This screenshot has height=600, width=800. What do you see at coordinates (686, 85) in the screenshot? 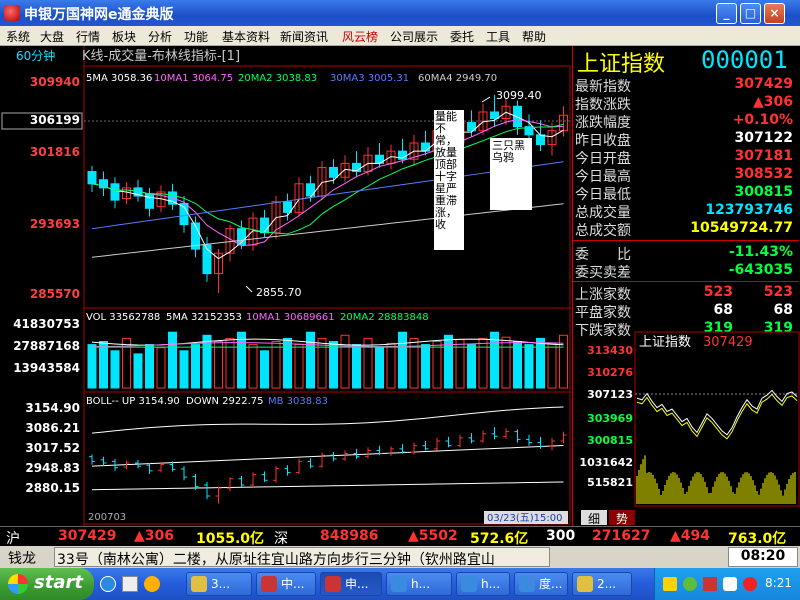
I see `quote-row: 最新指数 307429` at bounding box center [686, 85].